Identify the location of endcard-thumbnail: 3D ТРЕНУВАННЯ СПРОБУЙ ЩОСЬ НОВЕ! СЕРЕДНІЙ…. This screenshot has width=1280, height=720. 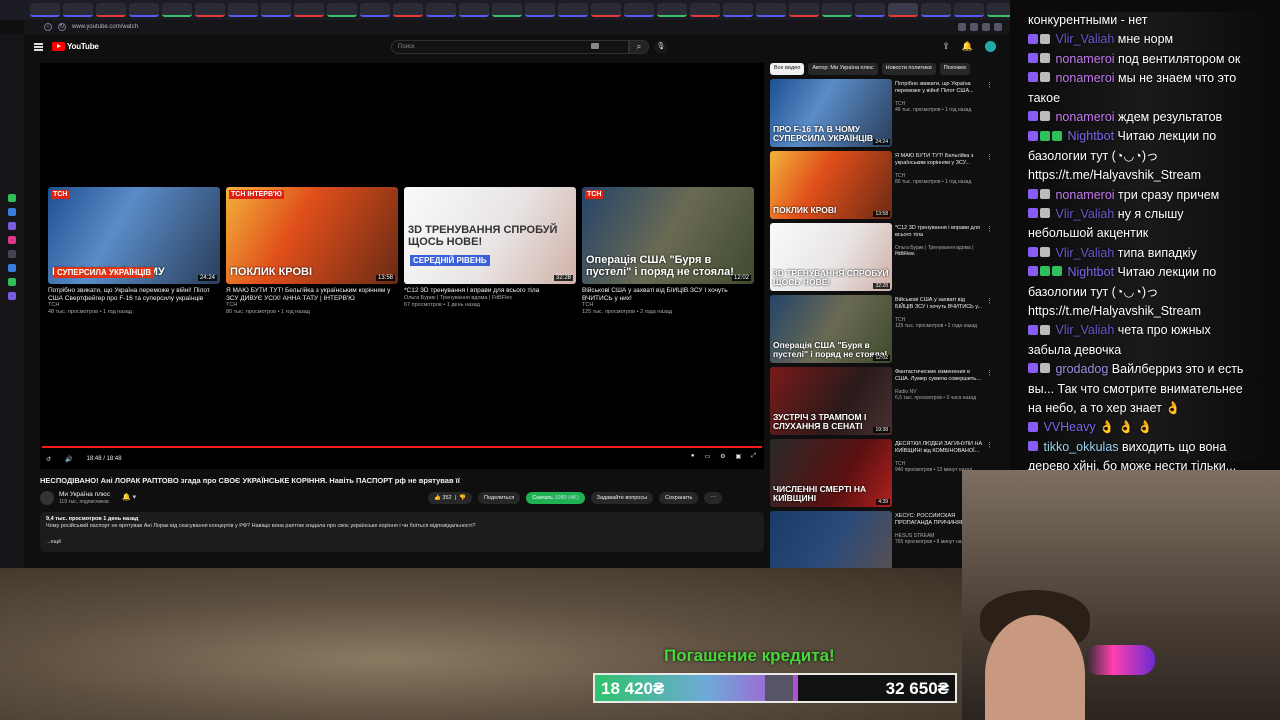
(490, 235).